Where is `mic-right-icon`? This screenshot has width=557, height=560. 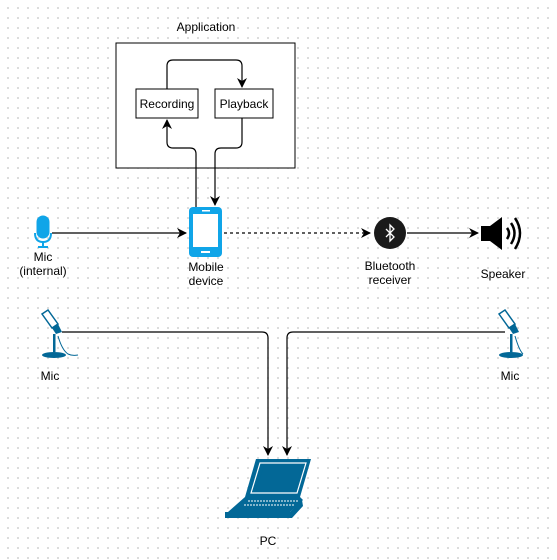
mic-right-icon is located at coordinates (510, 333).